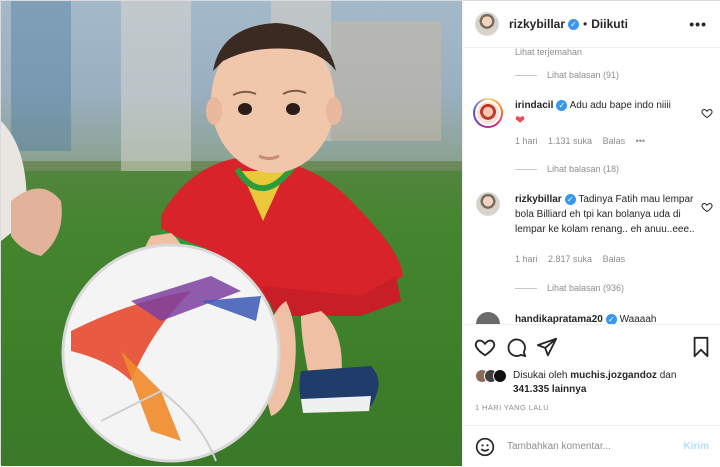  I want to click on story-ring, so click(488, 113).